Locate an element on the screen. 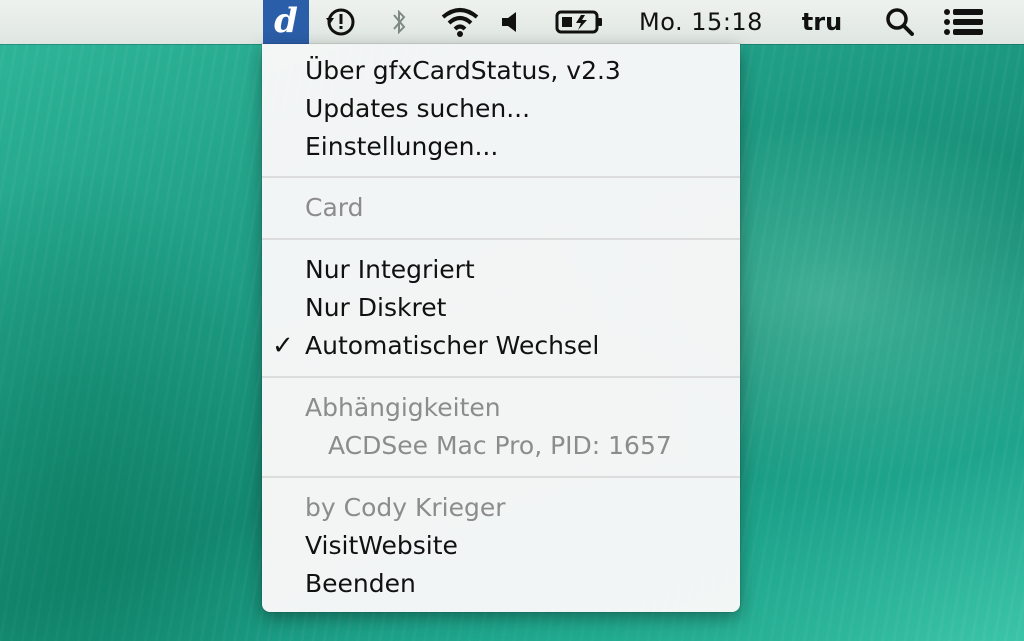  menu-dependency-item: ACDSee Mac Pro, PID: 1657 is located at coordinates (500, 445).